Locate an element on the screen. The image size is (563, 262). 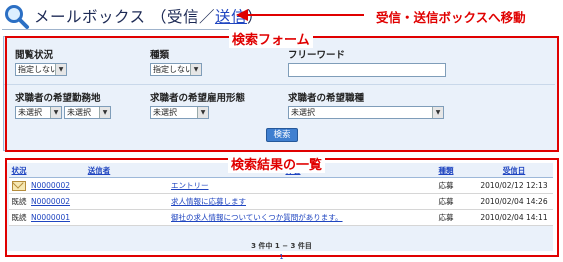
header-sender: 送信者 is located at coordinates (99, 171).